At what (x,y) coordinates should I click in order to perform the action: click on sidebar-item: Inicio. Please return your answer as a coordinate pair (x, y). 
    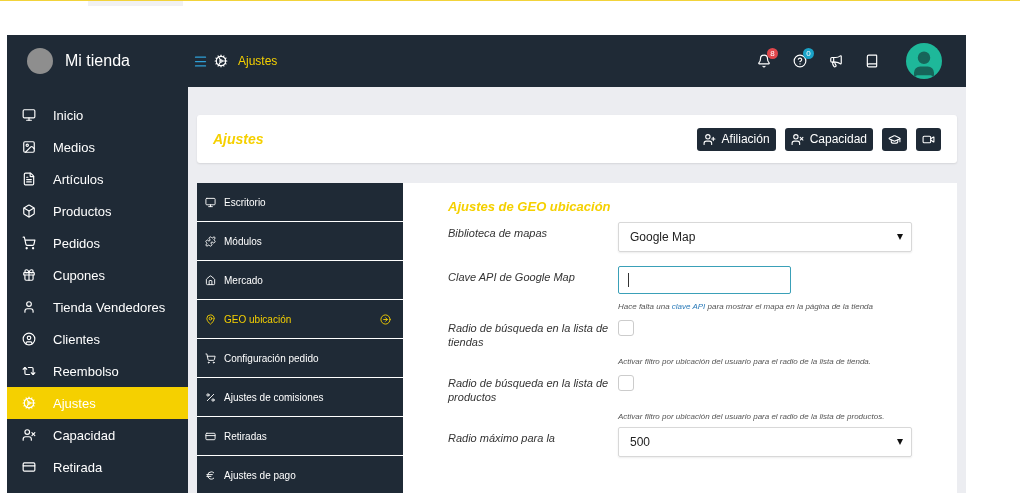
    Looking at the image, I should click on (97, 115).